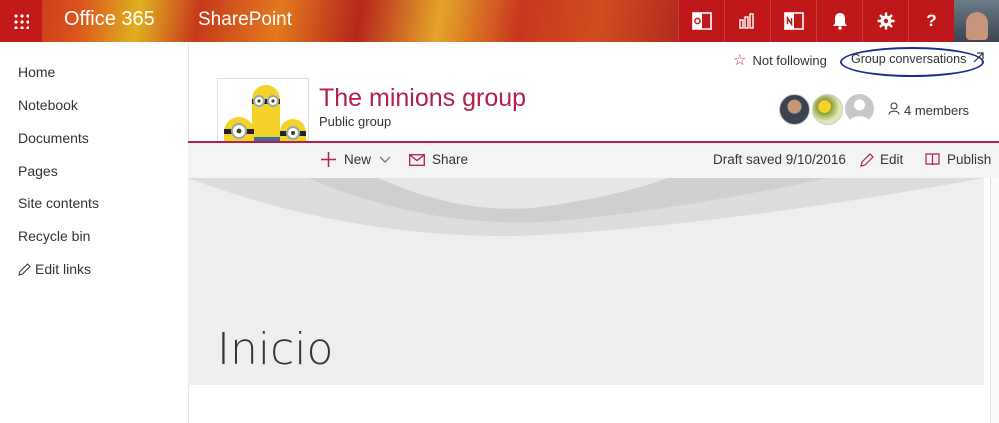 Image resolution: width=999 pixels, height=423 pixels. I want to click on powerbi-icon, so click(746, 21).